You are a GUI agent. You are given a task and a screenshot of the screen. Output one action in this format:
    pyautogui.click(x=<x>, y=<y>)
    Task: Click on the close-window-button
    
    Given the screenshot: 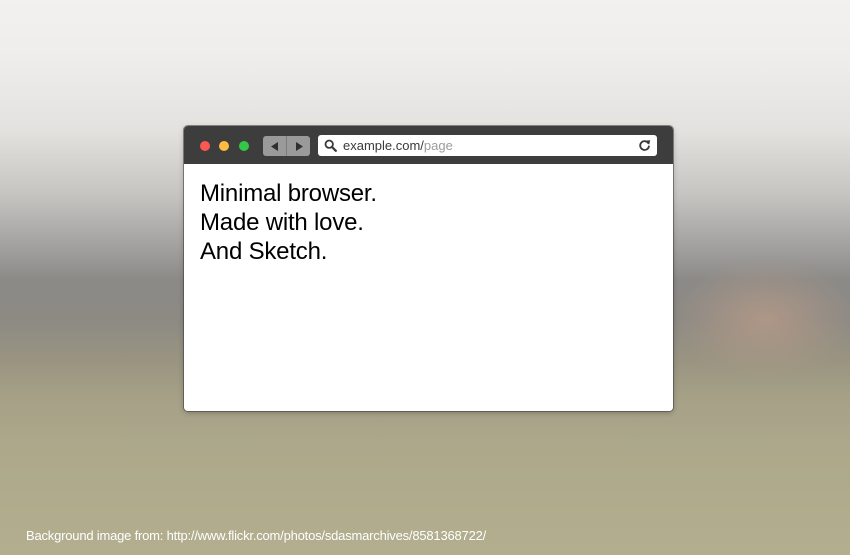 What is the action you would take?
    pyautogui.click(x=205, y=146)
    